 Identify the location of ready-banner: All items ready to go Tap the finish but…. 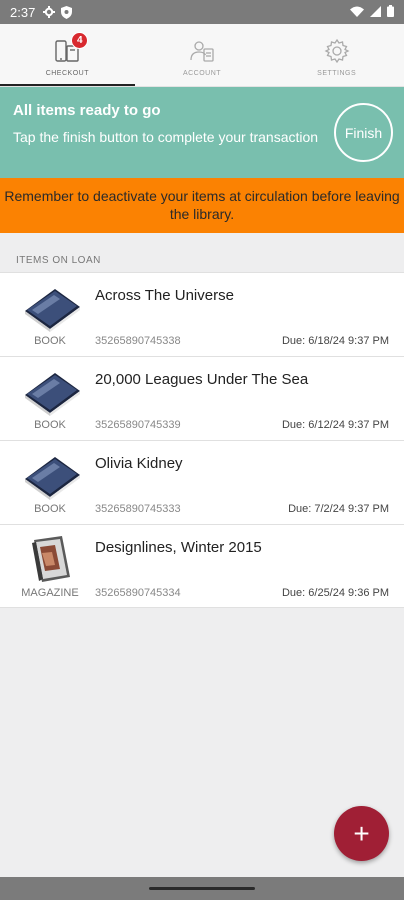
(202, 132).